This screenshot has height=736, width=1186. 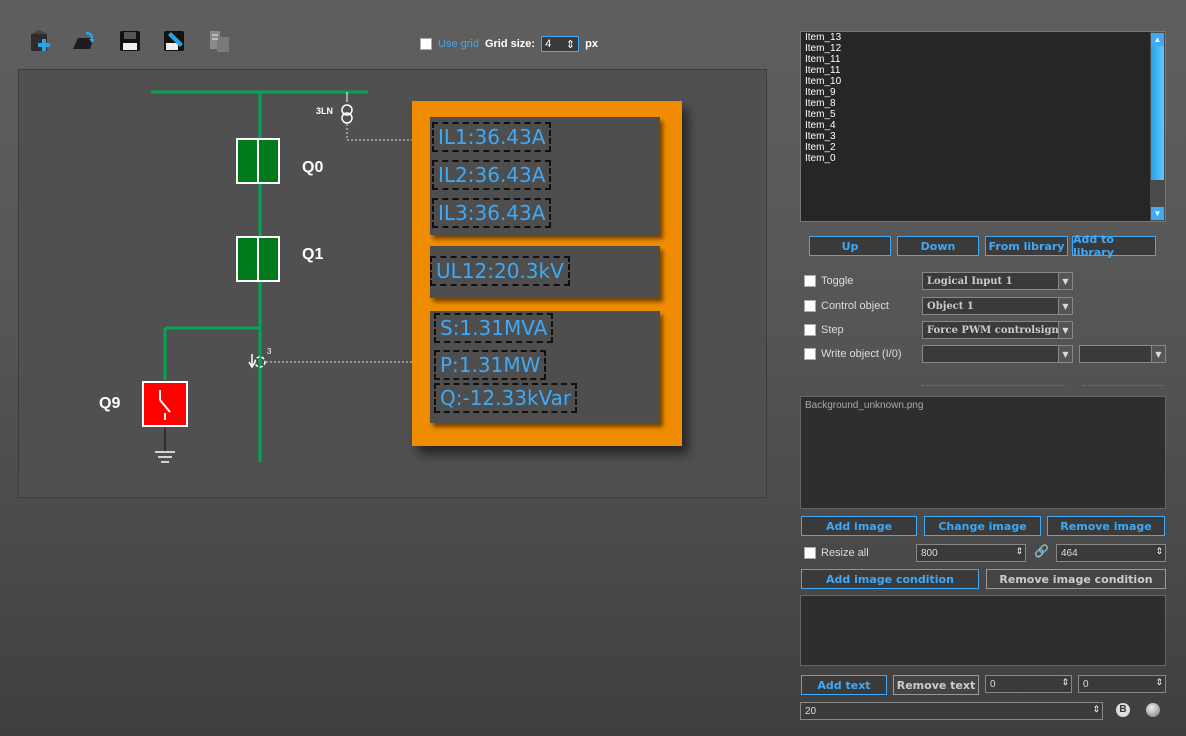 I want to click on text-y-value: 0, so click(x=1086, y=684).